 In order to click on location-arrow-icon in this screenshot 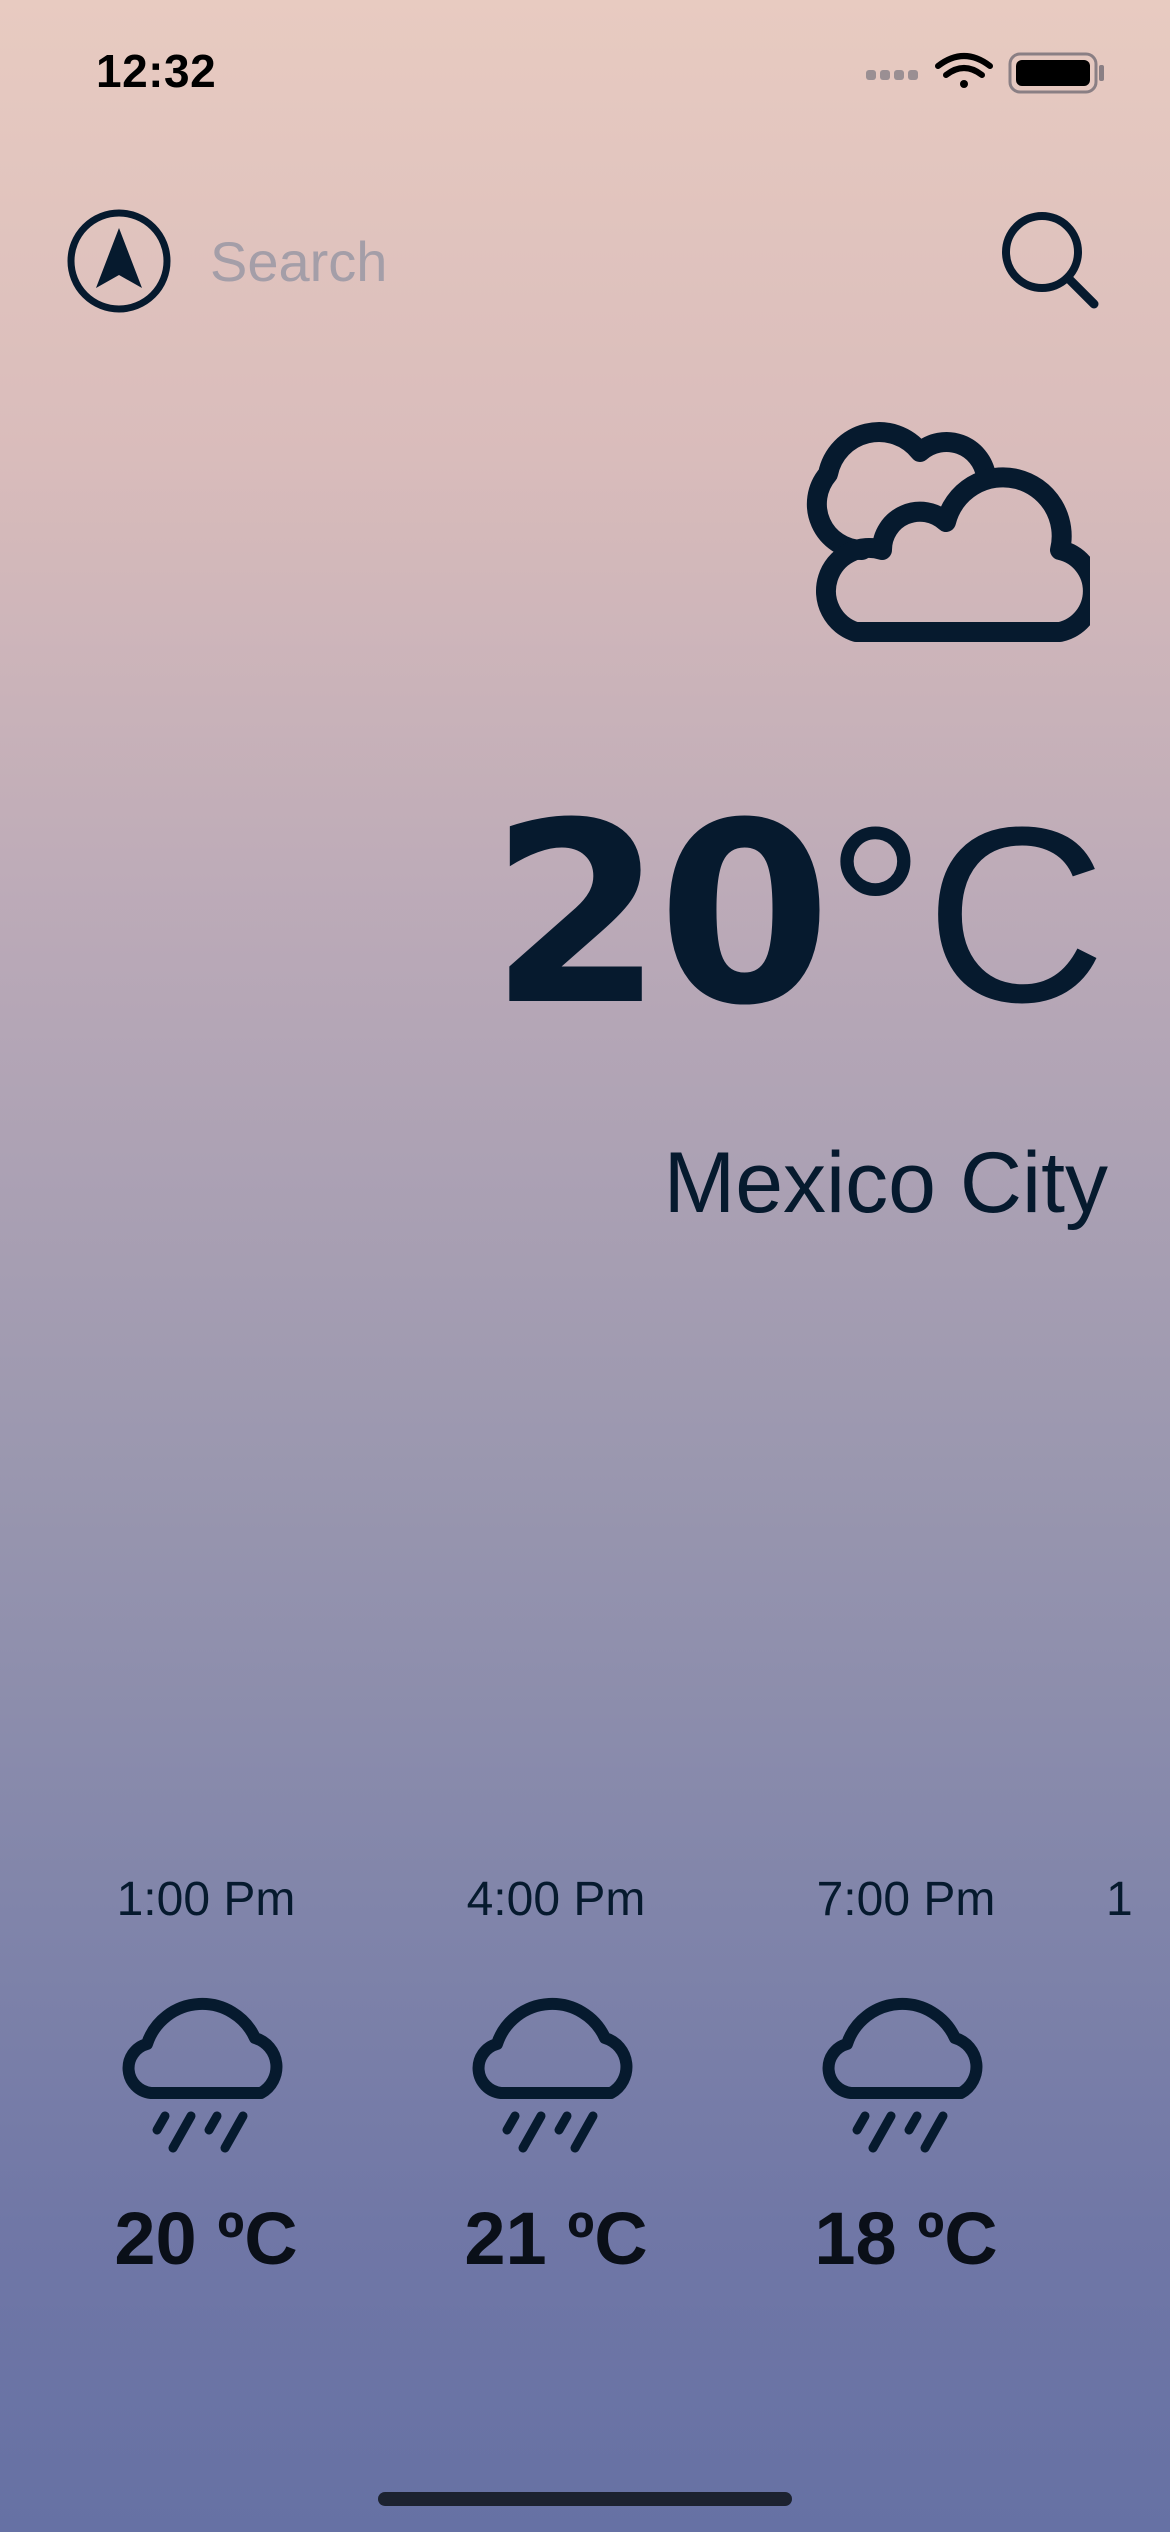, I will do `click(119, 261)`.